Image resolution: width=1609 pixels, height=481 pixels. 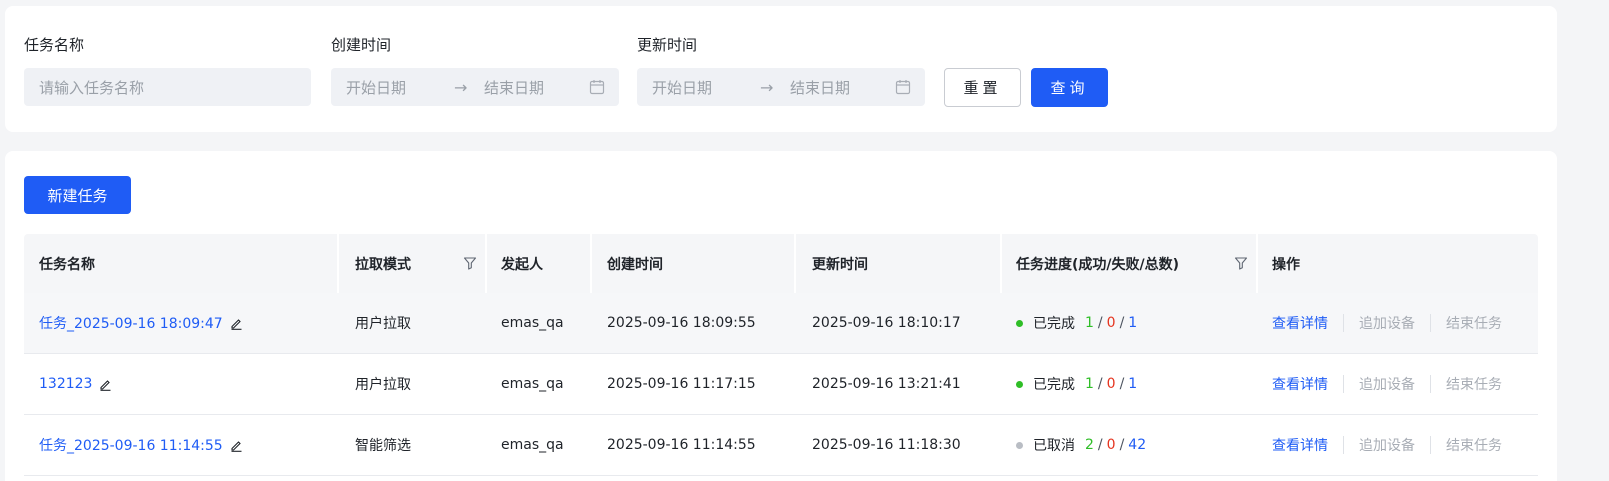 What do you see at coordinates (67, 264) in the screenshot?
I see `col-header-name: 任务名称` at bounding box center [67, 264].